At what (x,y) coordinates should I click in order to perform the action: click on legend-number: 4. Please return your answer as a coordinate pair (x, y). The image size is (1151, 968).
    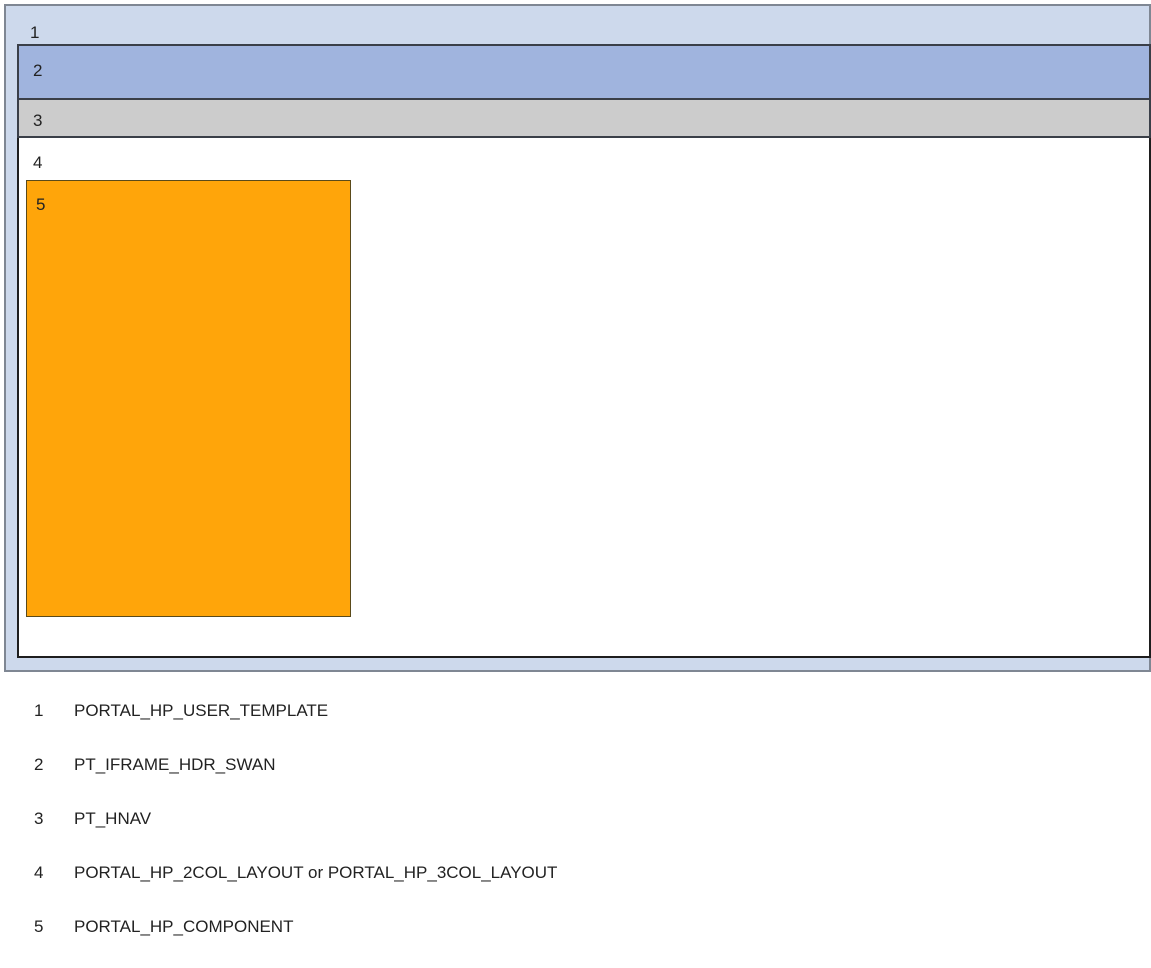
    Looking at the image, I should click on (39, 872).